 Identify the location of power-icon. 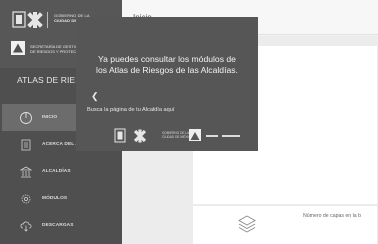
(26, 118).